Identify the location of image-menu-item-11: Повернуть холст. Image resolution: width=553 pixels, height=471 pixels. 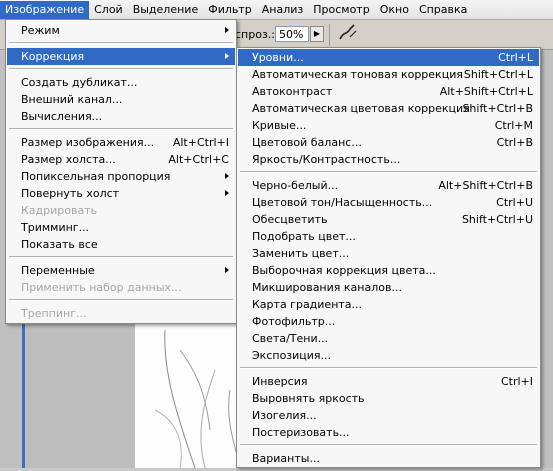
(121, 193).